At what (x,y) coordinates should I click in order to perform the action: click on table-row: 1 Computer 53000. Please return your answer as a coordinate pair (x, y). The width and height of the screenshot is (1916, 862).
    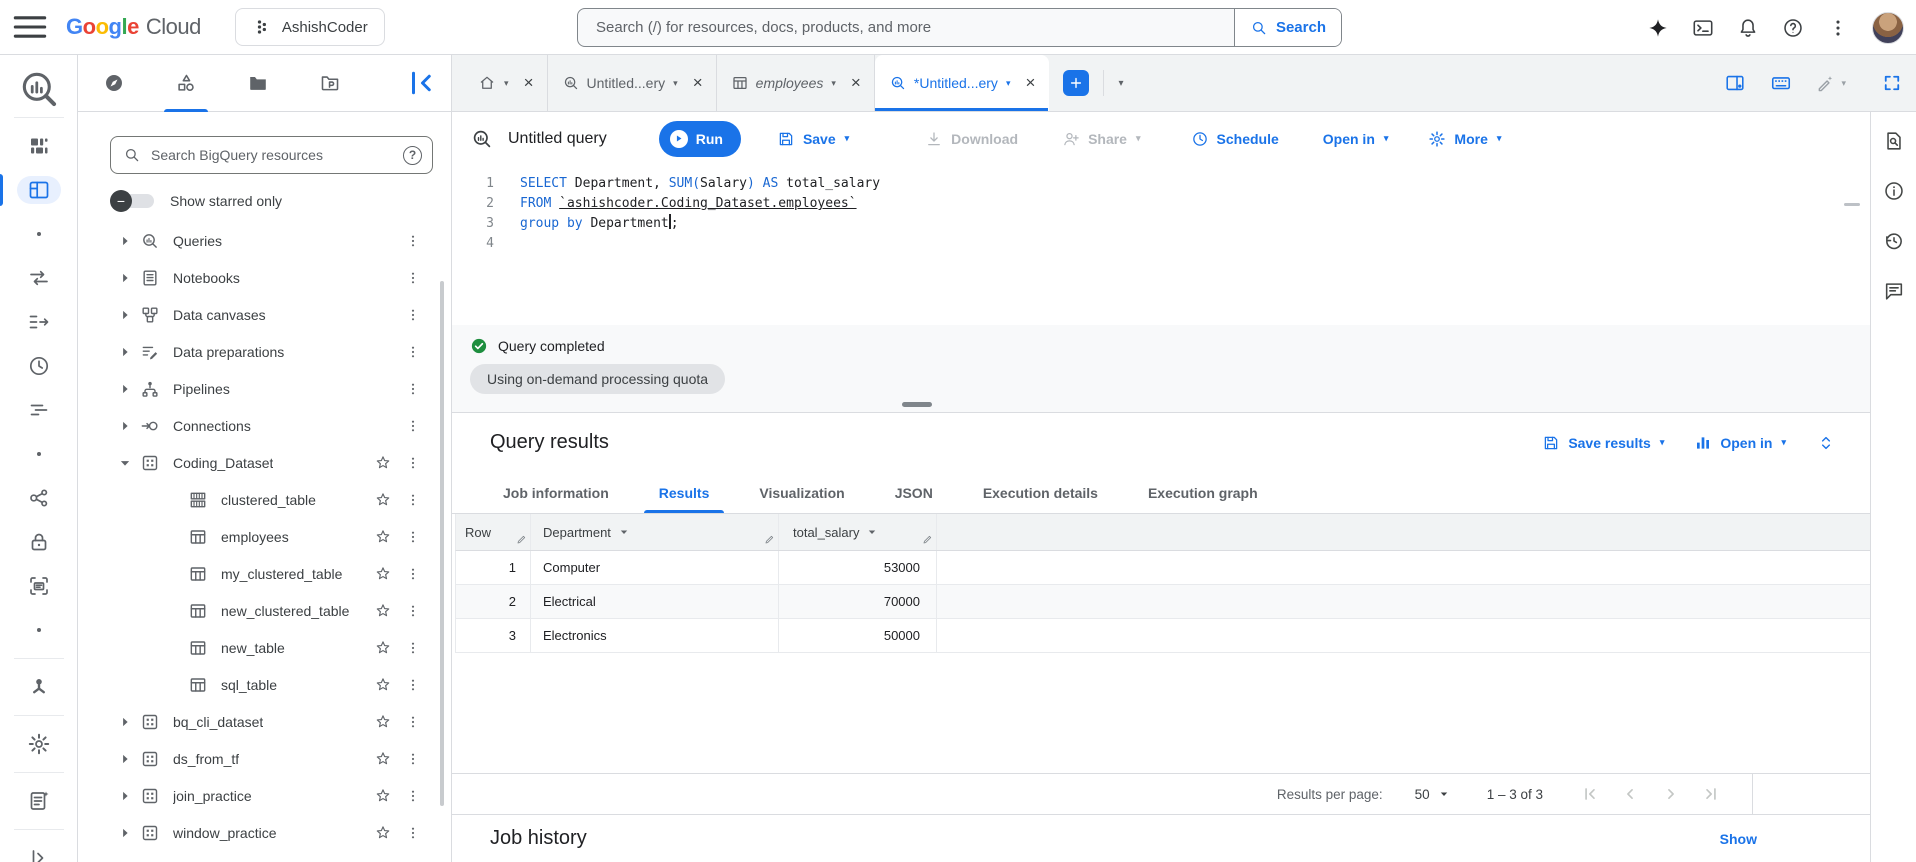
    Looking at the image, I should click on (1162, 568).